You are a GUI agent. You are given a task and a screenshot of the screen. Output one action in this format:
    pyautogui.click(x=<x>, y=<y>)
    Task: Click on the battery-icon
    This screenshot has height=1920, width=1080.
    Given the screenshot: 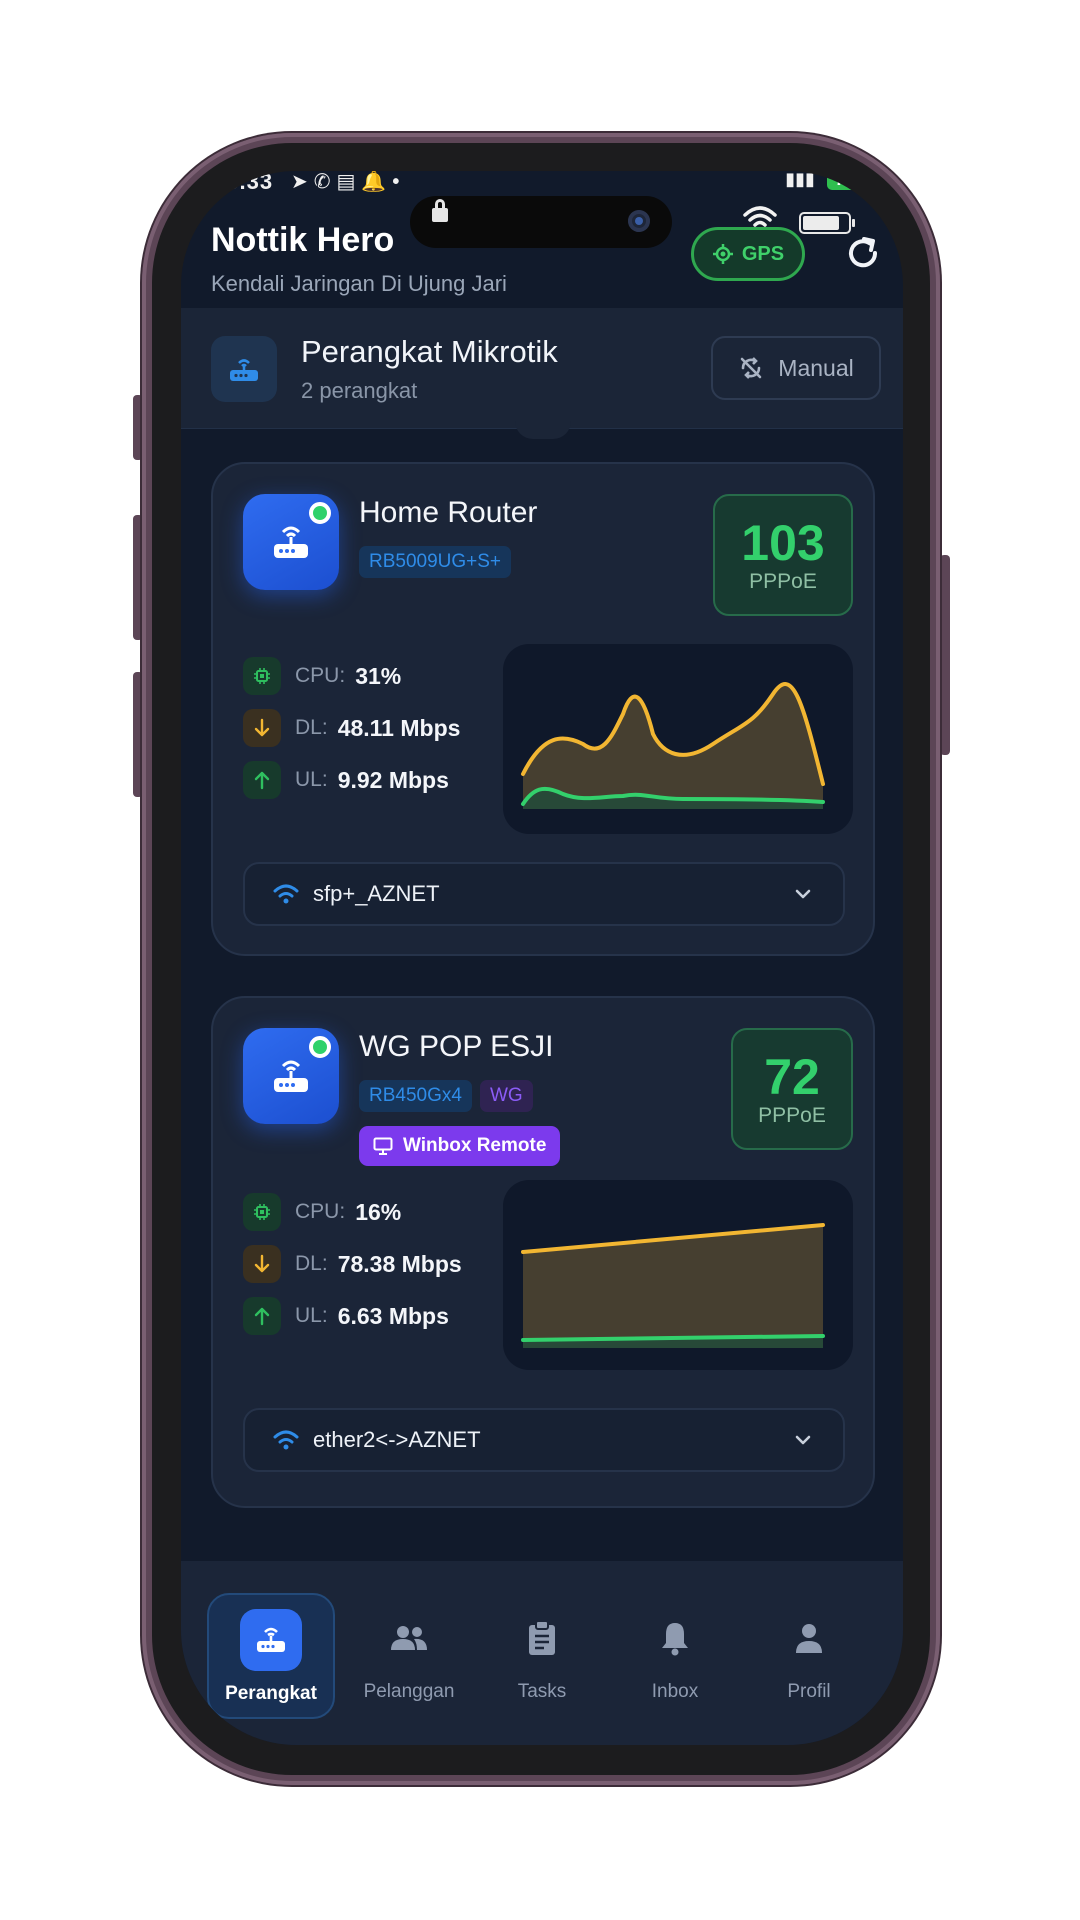 What is the action you would take?
    pyautogui.click(x=827, y=223)
    